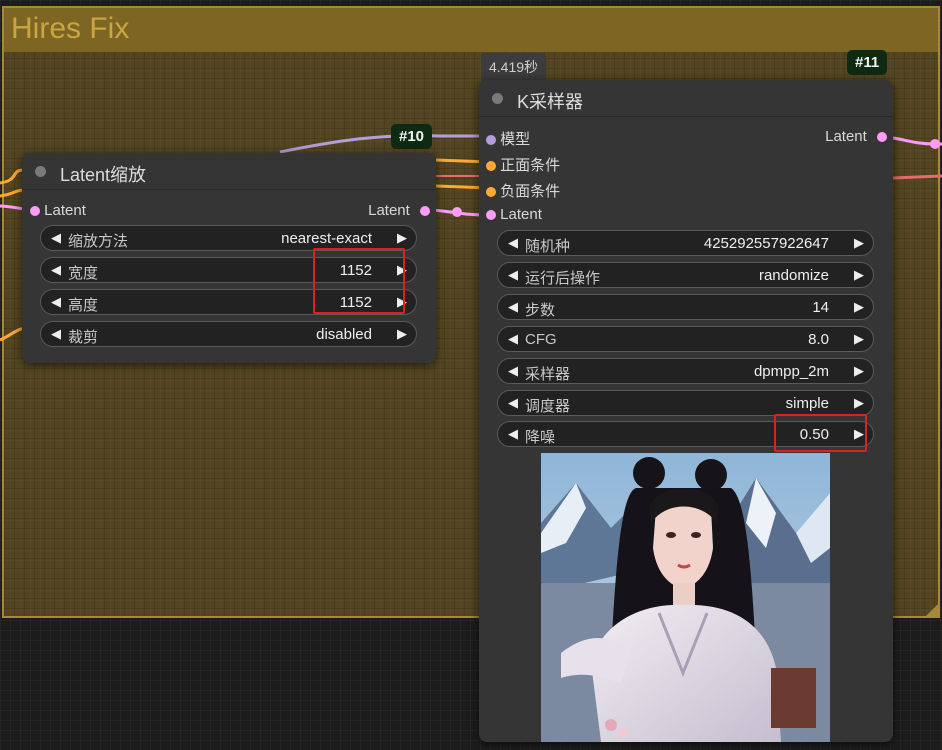 Image resolution: width=942 pixels, height=750 pixels. I want to click on widget-label: 降噪, so click(540, 437).